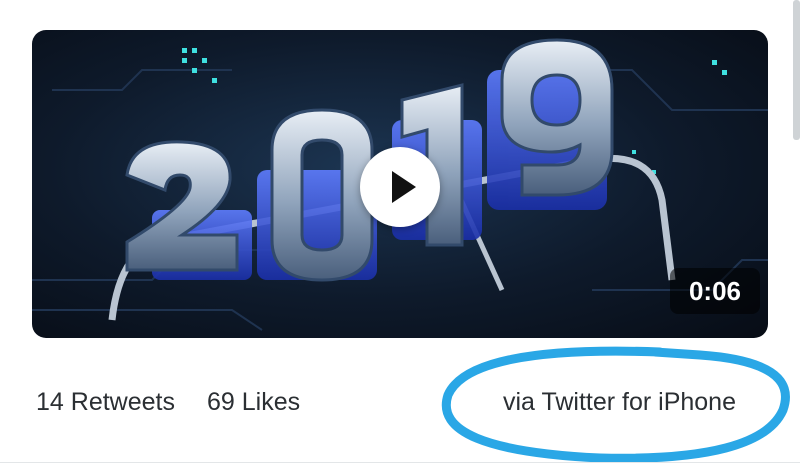 The image size is (800, 471). Describe the element at coordinates (271, 401) in the screenshot. I see `likes-label: Likes` at that location.